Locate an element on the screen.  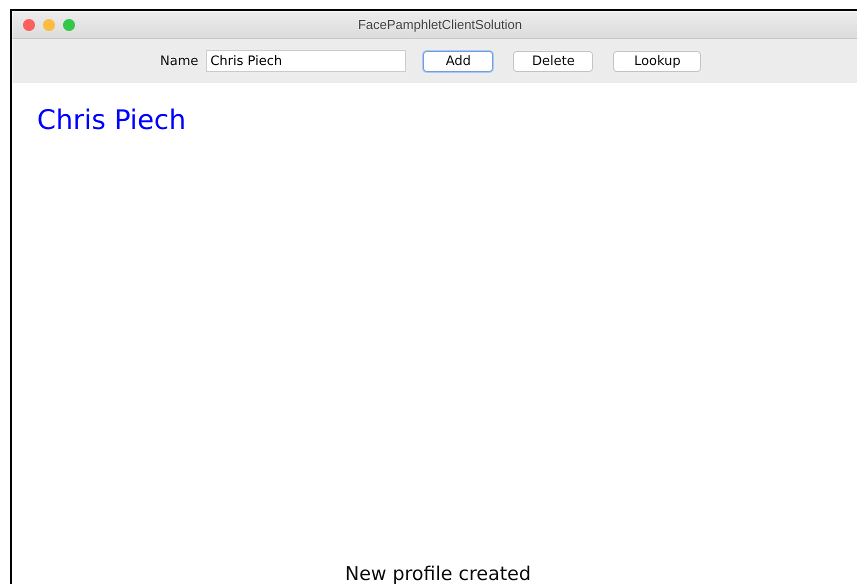
toolbar-button: Add is located at coordinates (458, 61).